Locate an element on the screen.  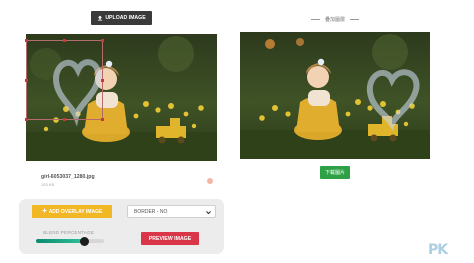
overlay-layer-title-text: 疊加圖層 is located at coordinates (335, 20).